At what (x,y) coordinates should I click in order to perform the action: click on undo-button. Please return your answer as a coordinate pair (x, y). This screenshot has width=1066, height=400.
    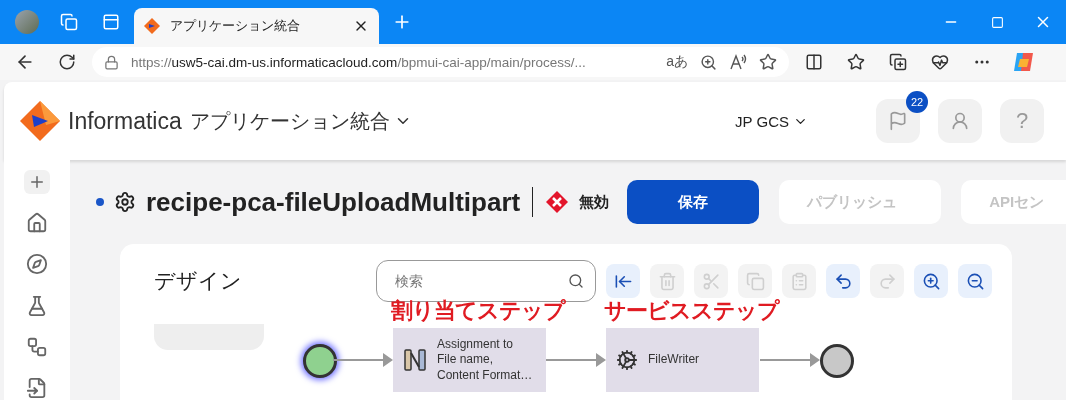
    Looking at the image, I should click on (843, 281).